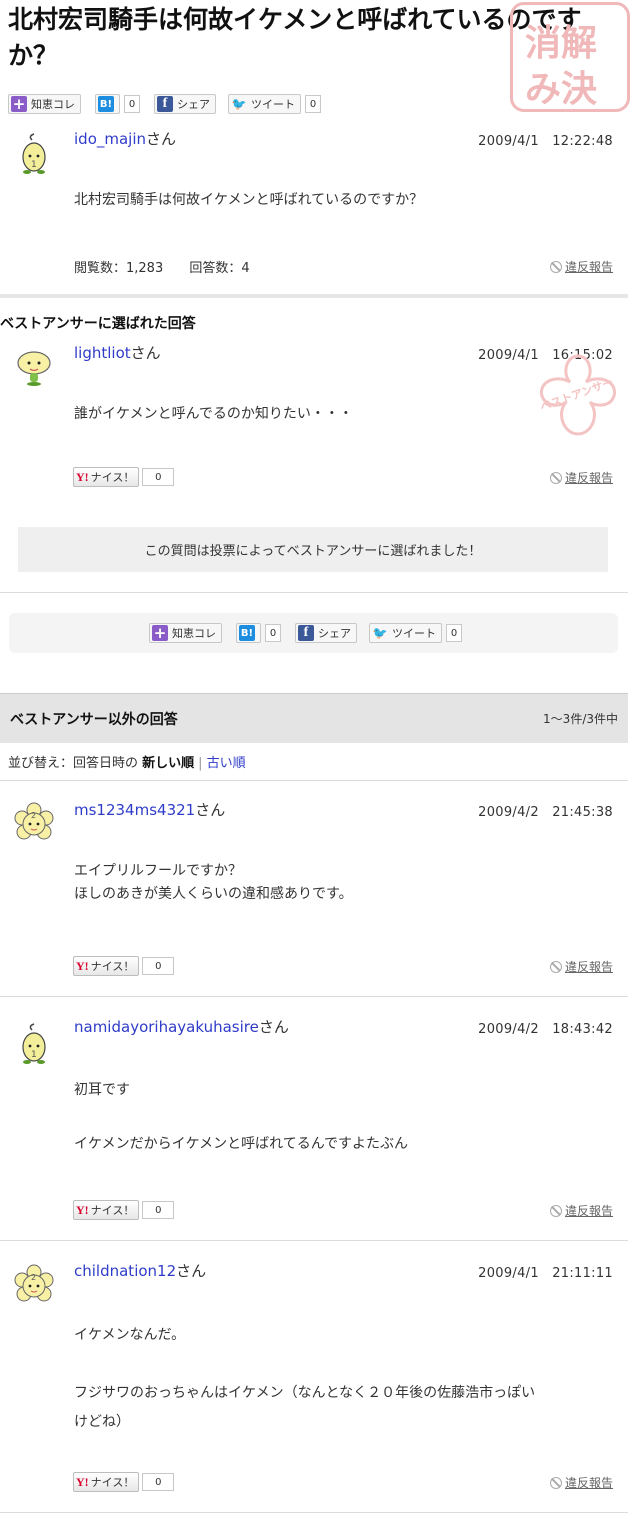 Image resolution: width=640 pixels, height=1527 pixels. I want to click on question-body: 北村宏司騎手は何故イケメンと呼ばれているのですか？, so click(249, 200).